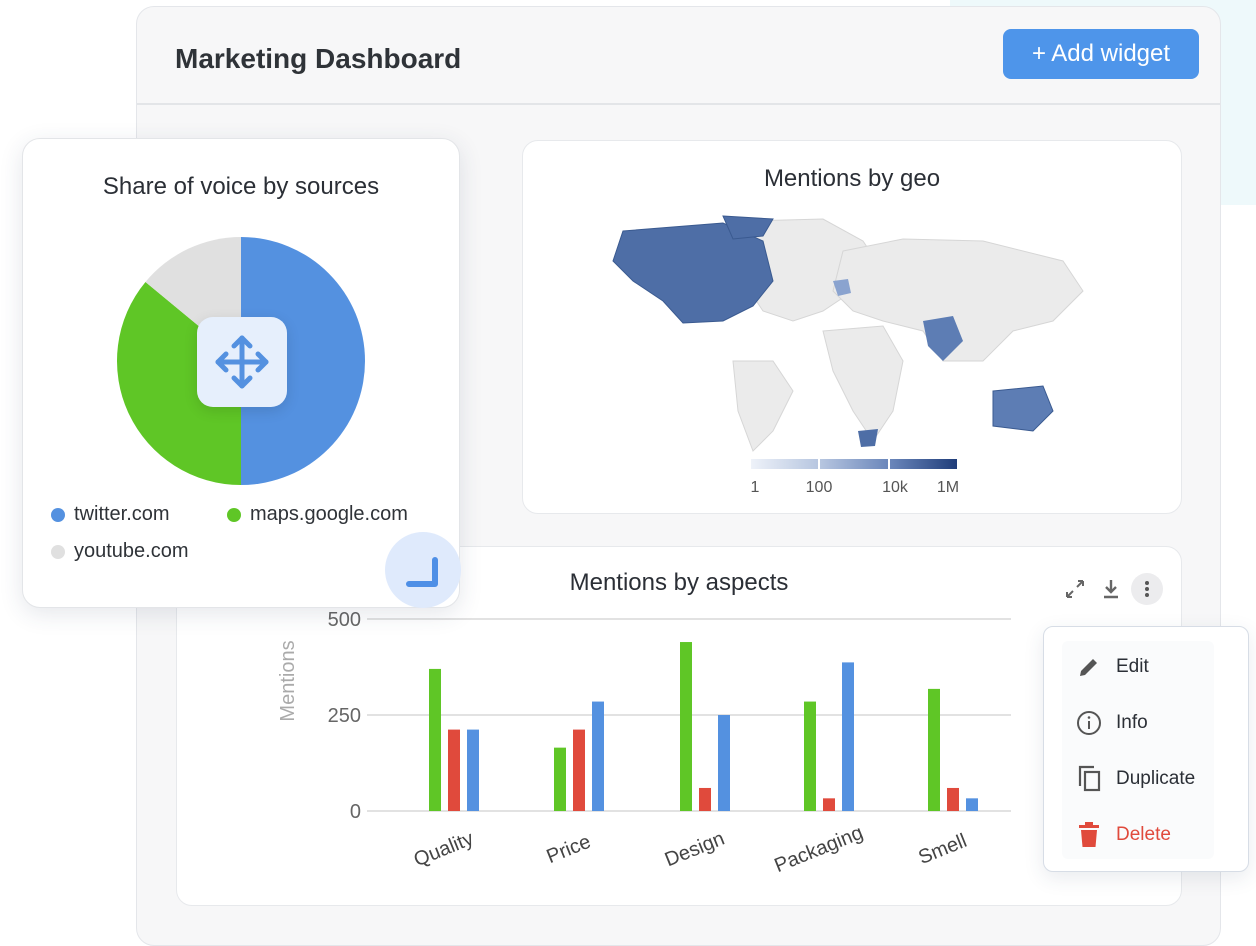  Describe the element at coordinates (1089, 835) in the screenshot. I see `trash-icon` at that location.